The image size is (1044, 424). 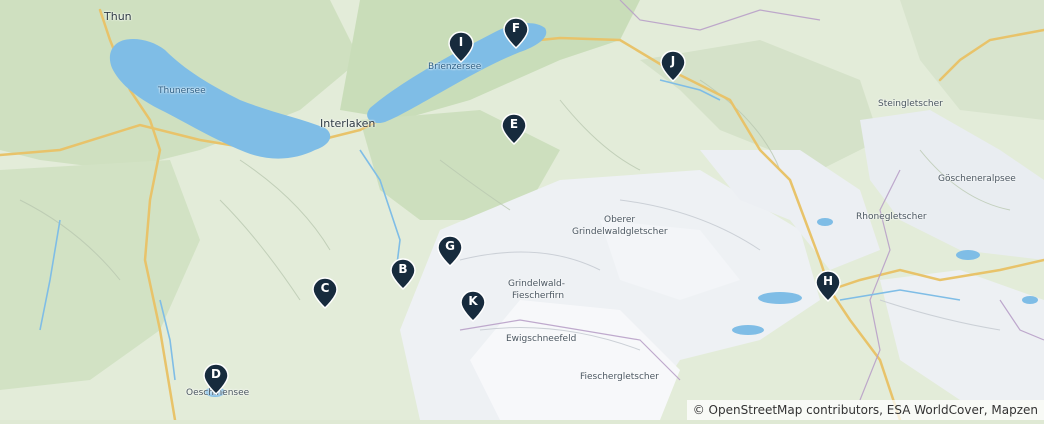 What do you see at coordinates (325, 288) in the screenshot?
I see `marker-label: C` at bounding box center [325, 288].